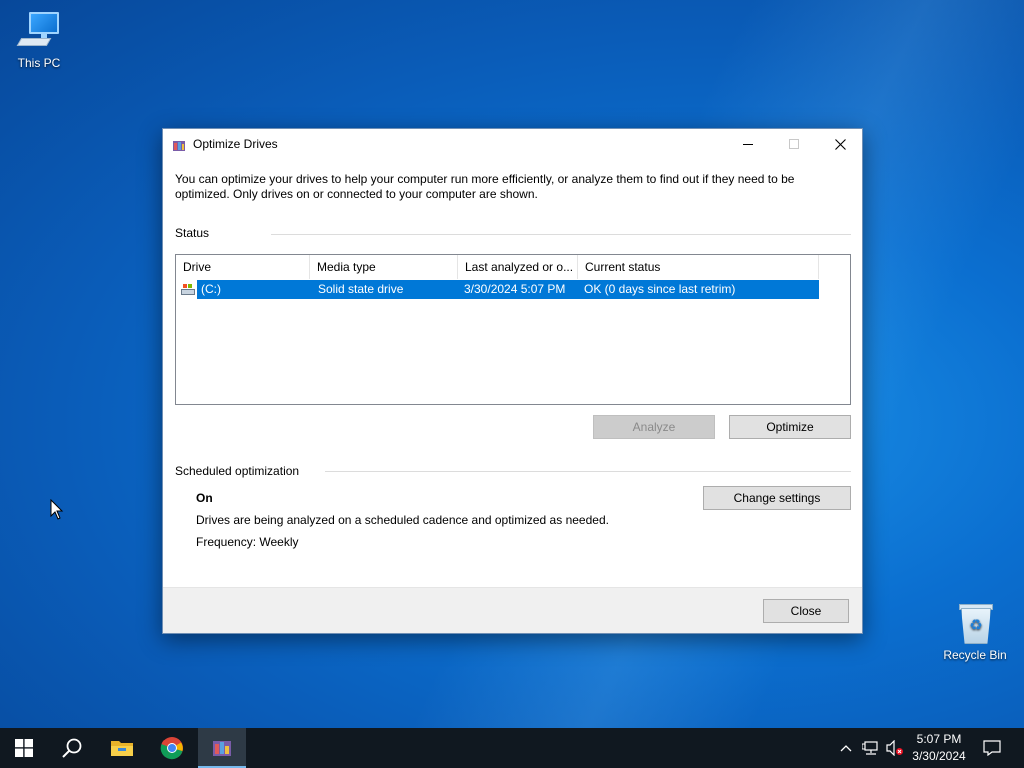 The height and width of the screenshot is (768, 1024). What do you see at coordinates (243, 267) in the screenshot?
I see `column-header-drive: Drive` at bounding box center [243, 267].